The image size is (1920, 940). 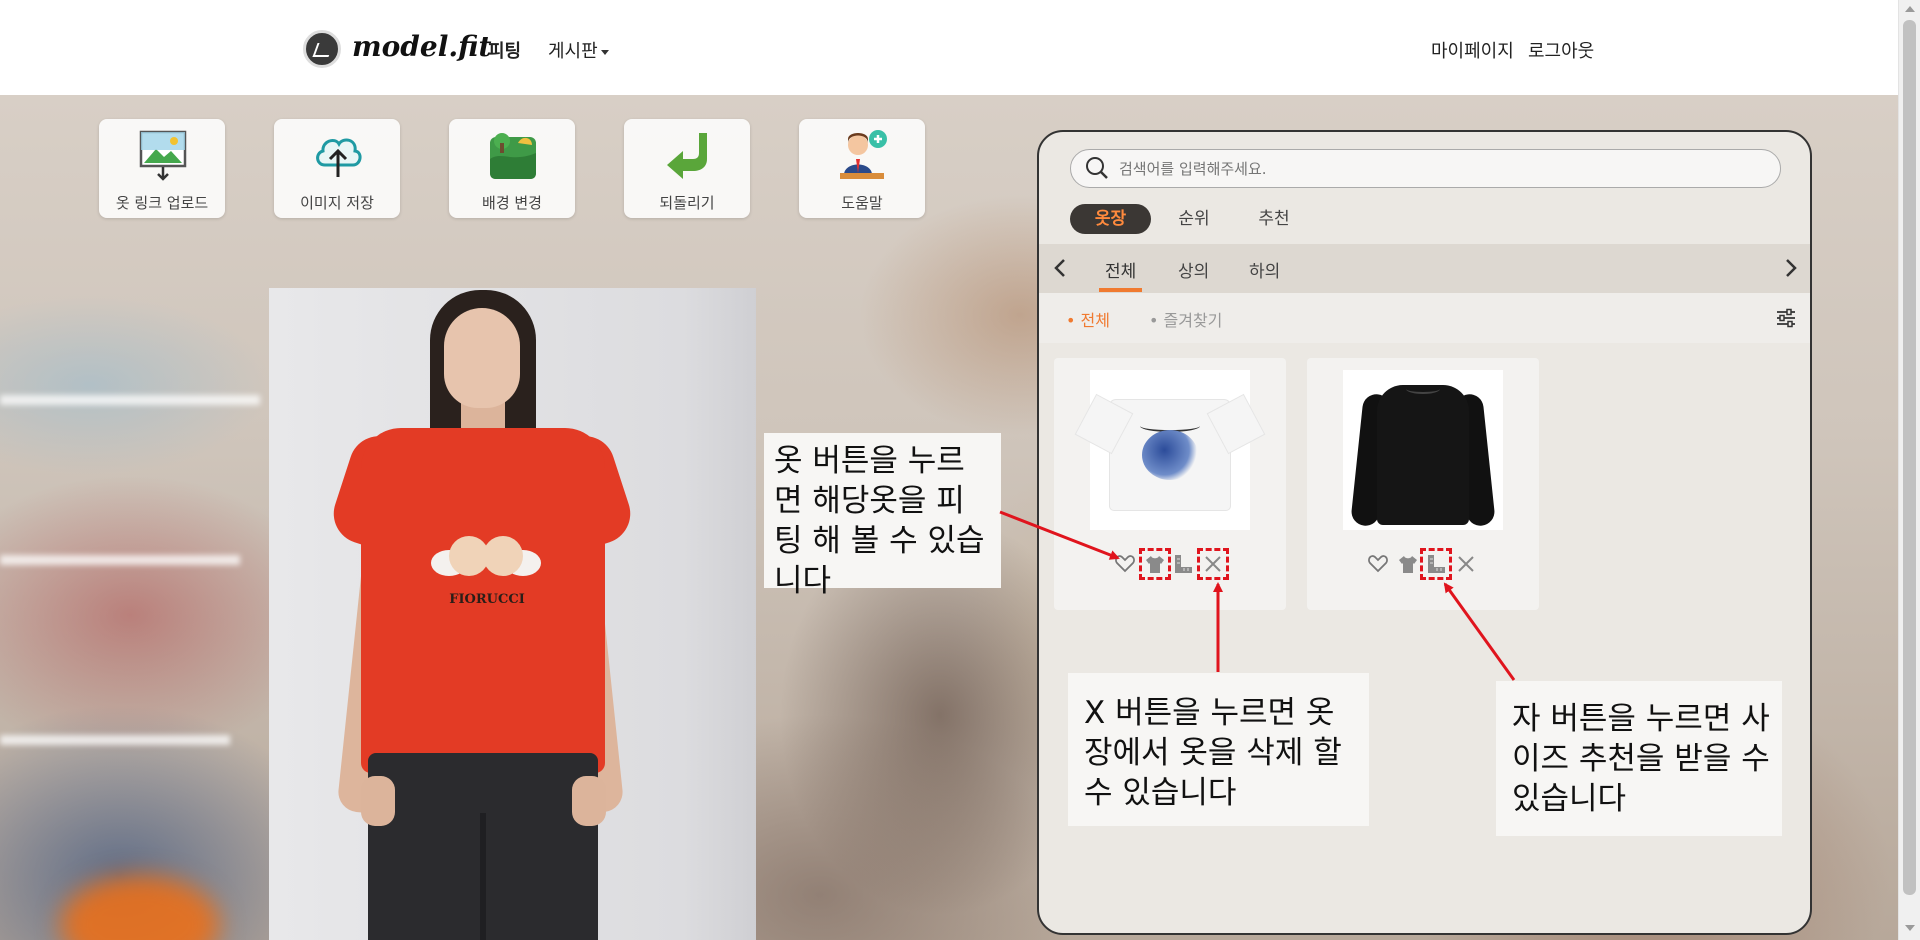 What do you see at coordinates (482, 358) in the screenshot?
I see `model-face` at bounding box center [482, 358].